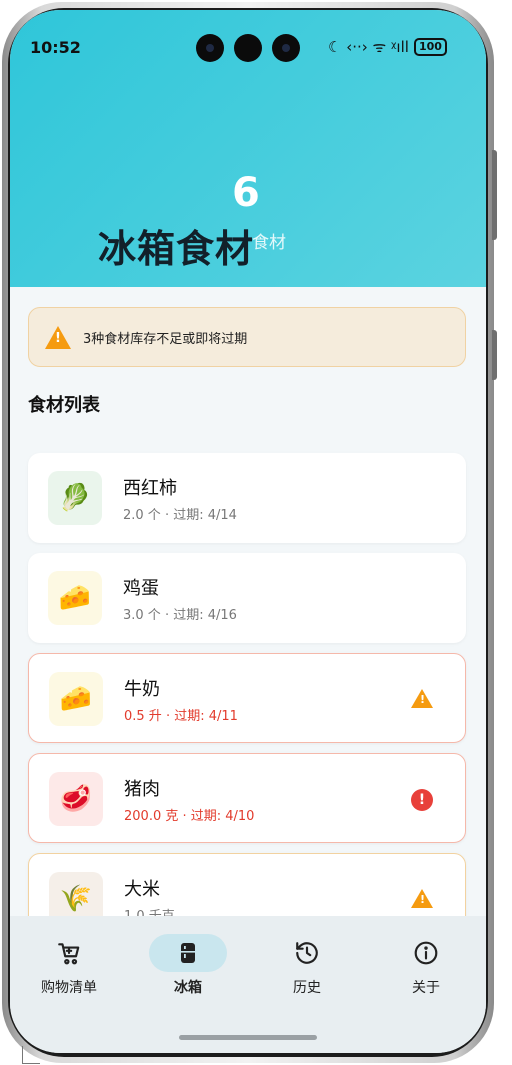  I want to click on nav-label: 历史, so click(307, 988).